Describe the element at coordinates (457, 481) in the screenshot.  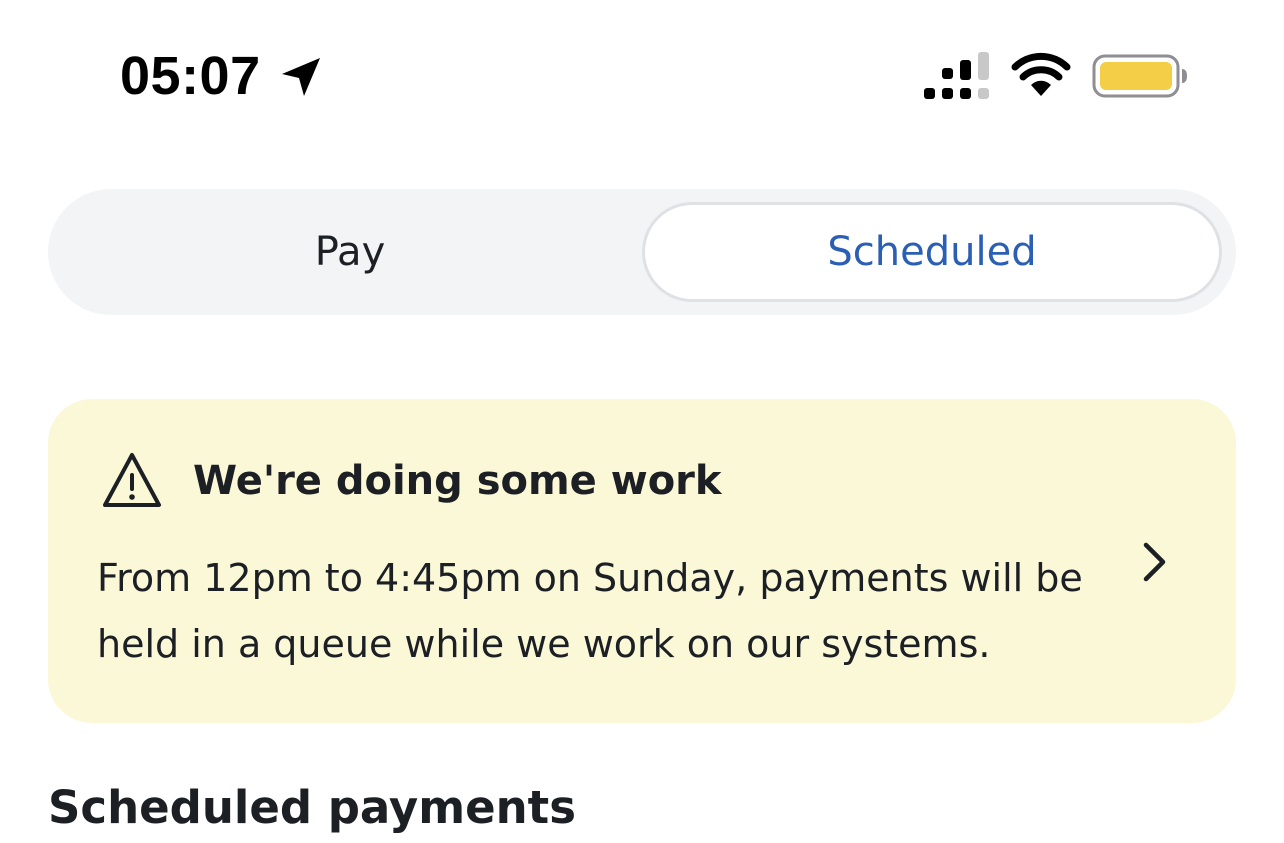
I see `notice-title: We're doing some work` at that location.